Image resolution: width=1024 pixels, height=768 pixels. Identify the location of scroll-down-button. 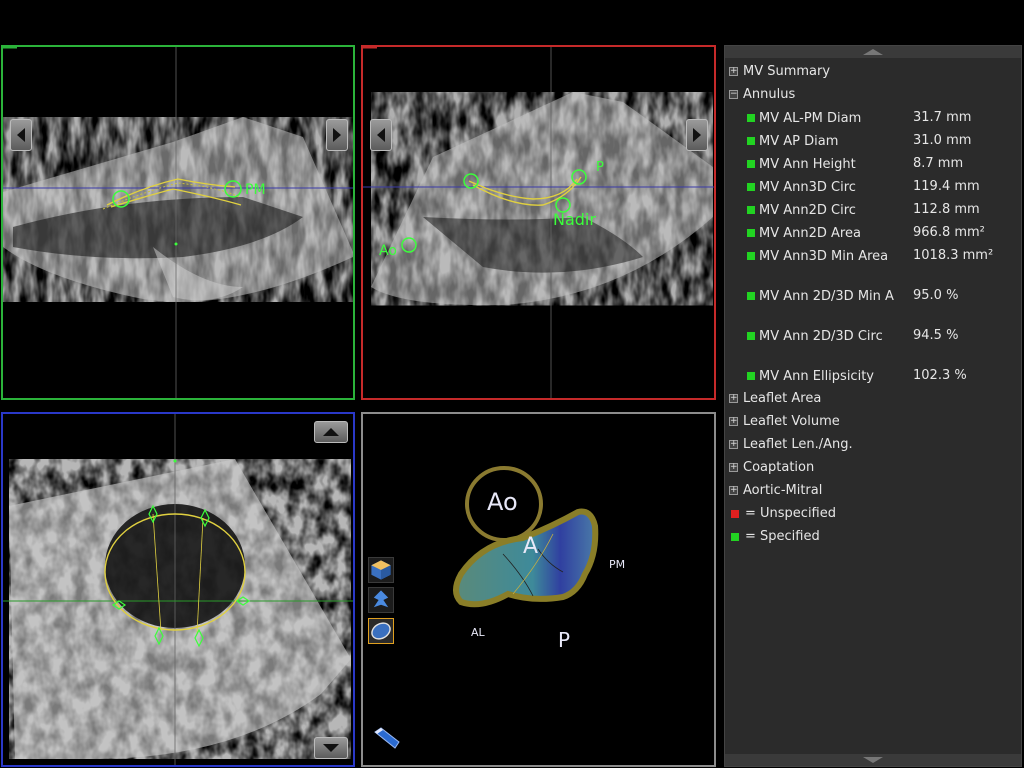
(331, 748).